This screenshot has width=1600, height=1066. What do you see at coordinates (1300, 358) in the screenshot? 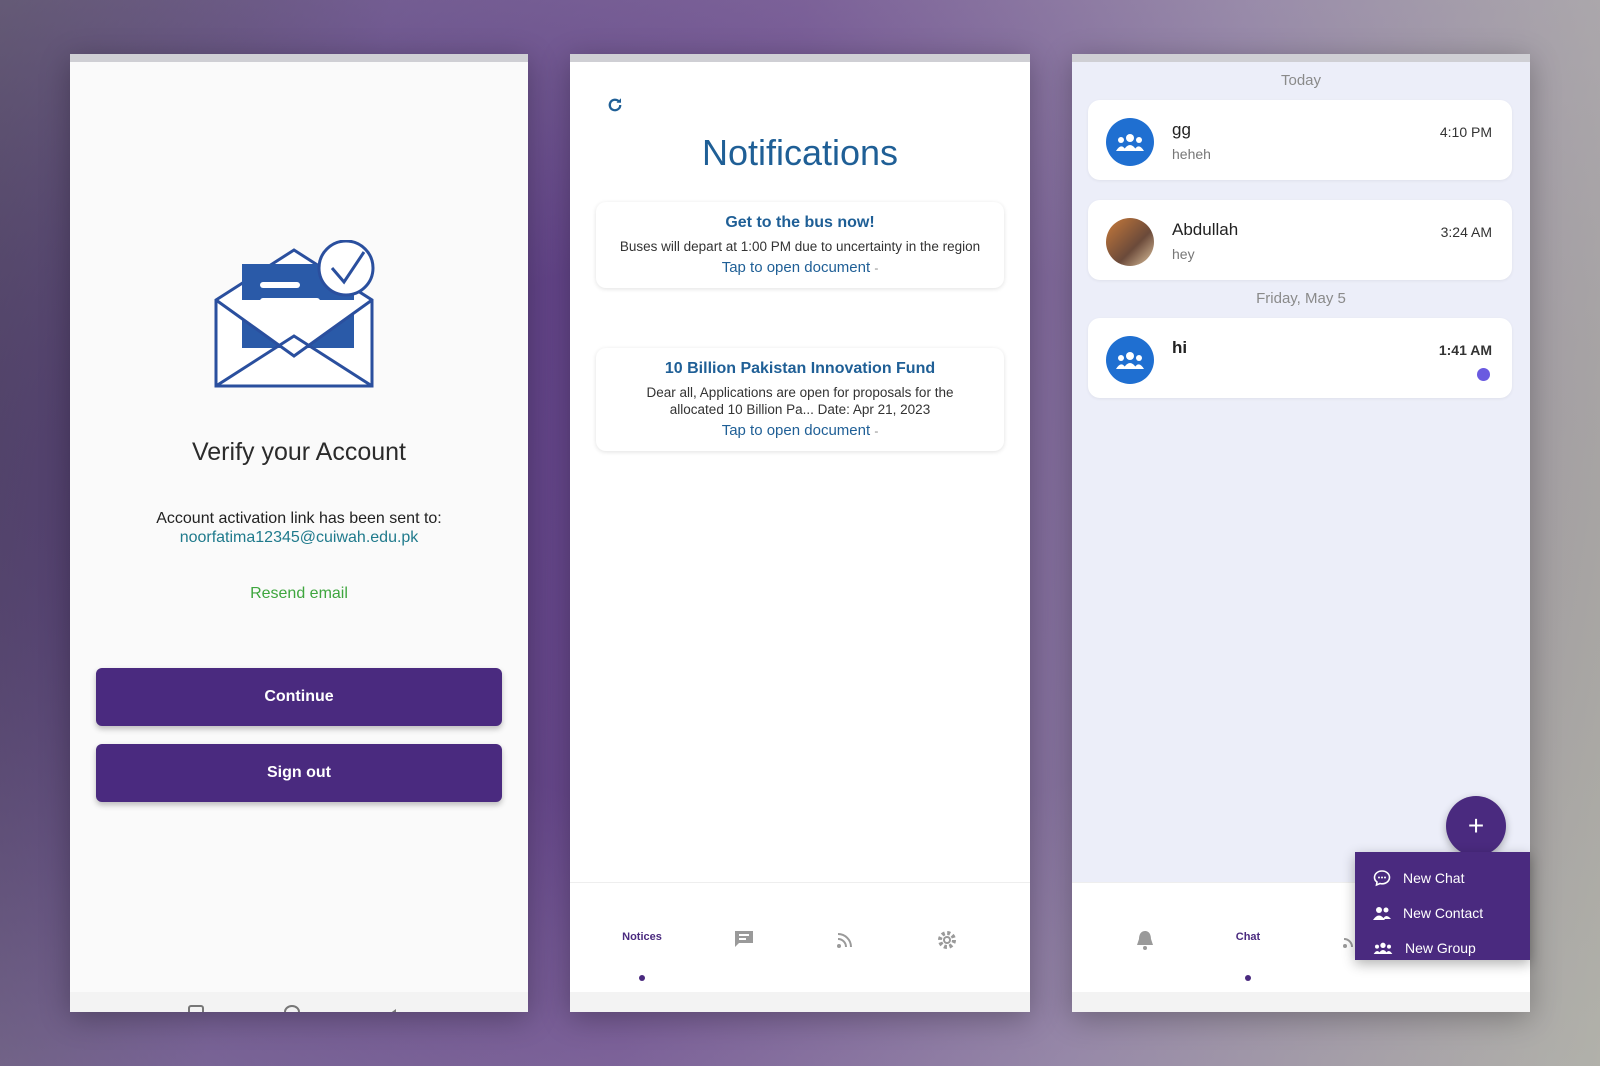
I see `chat-list-item: hi 1:41 AM` at bounding box center [1300, 358].